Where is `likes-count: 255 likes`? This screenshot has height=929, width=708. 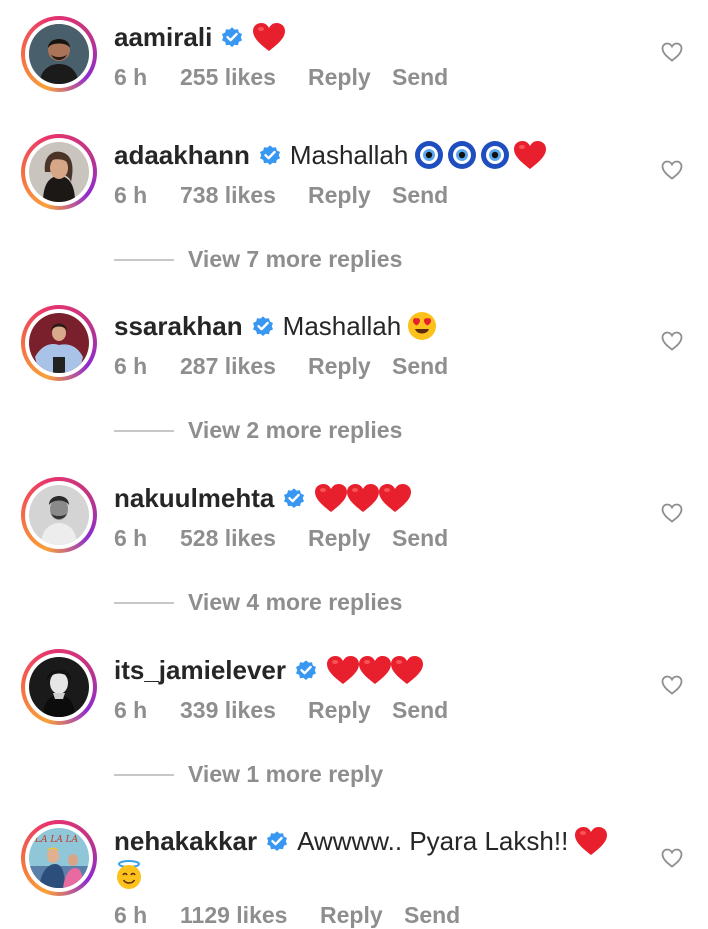
likes-count: 255 likes is located at coordinates (244, 77).